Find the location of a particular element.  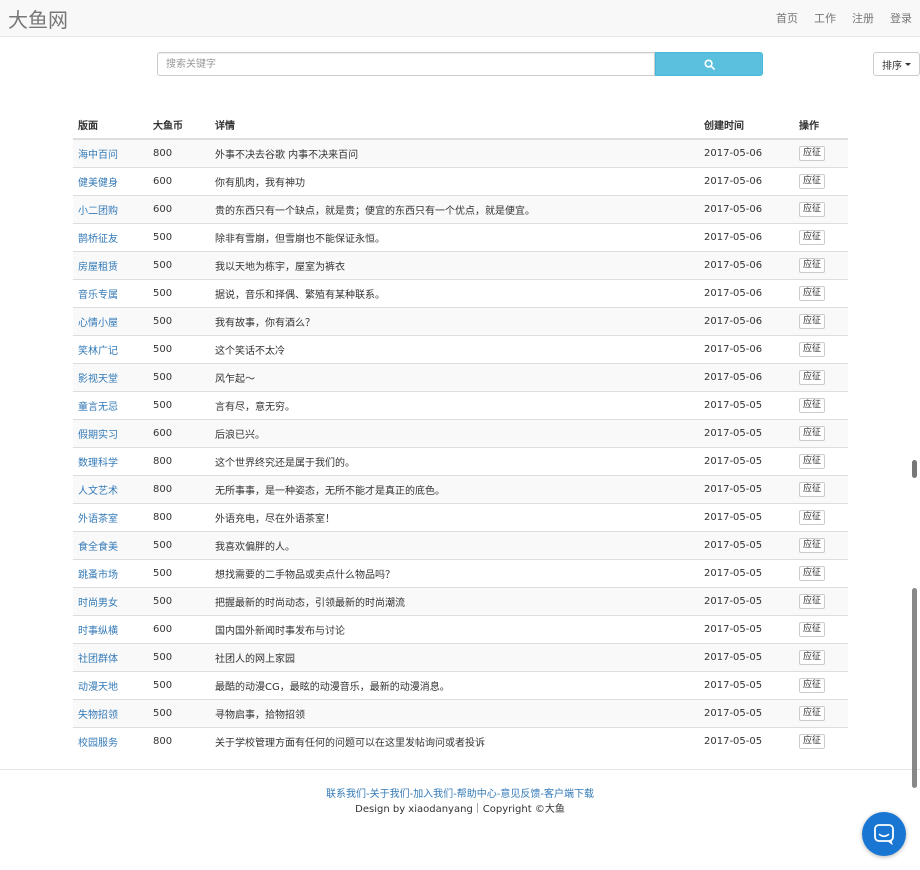

detail-cell: 后浪已兴。 is located at coordinates (454, 432).